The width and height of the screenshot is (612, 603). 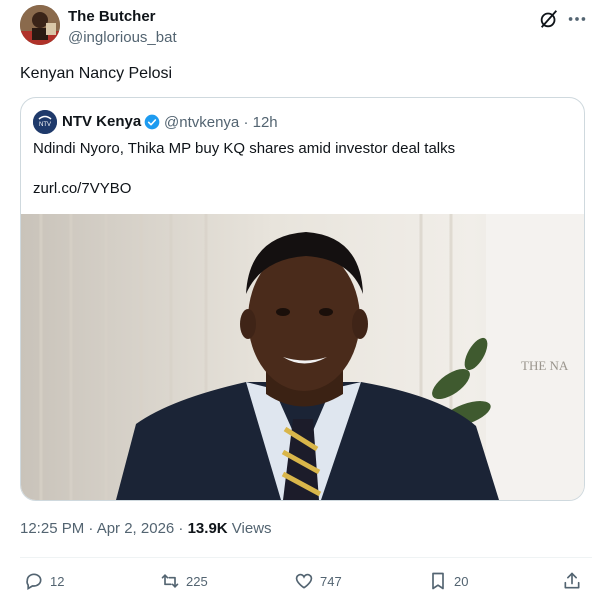 What do you see at coordinates (318, 581) in the screenshot?
I see `like-button: 747` at bounding box center [318, 581].